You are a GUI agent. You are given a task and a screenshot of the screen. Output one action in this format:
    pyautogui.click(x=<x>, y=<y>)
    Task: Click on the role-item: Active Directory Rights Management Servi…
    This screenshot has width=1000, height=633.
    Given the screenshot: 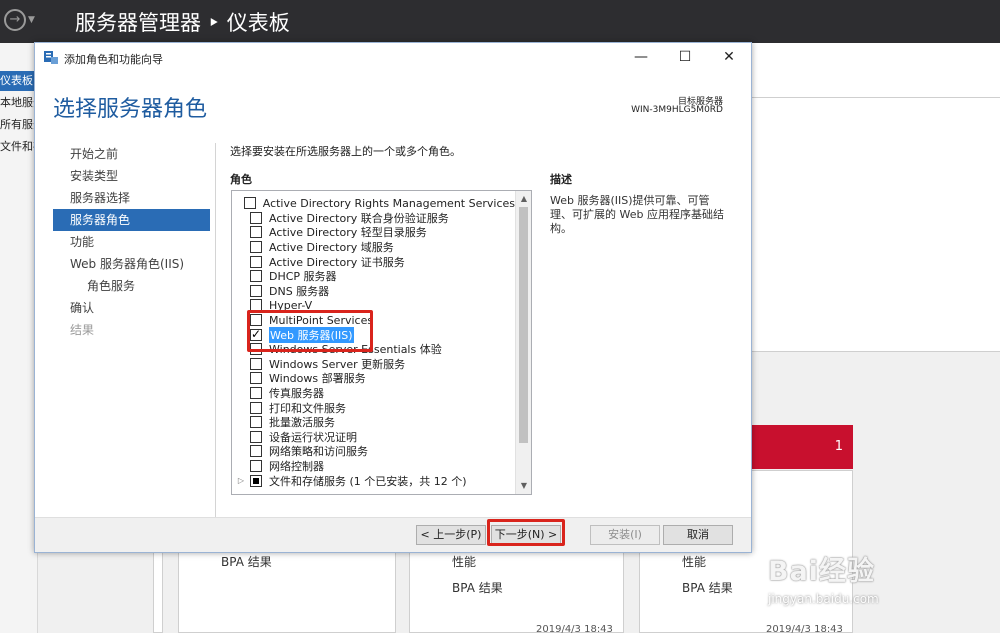 What is the action you would take?
    pyautogui.click(x=373, y=203)
    